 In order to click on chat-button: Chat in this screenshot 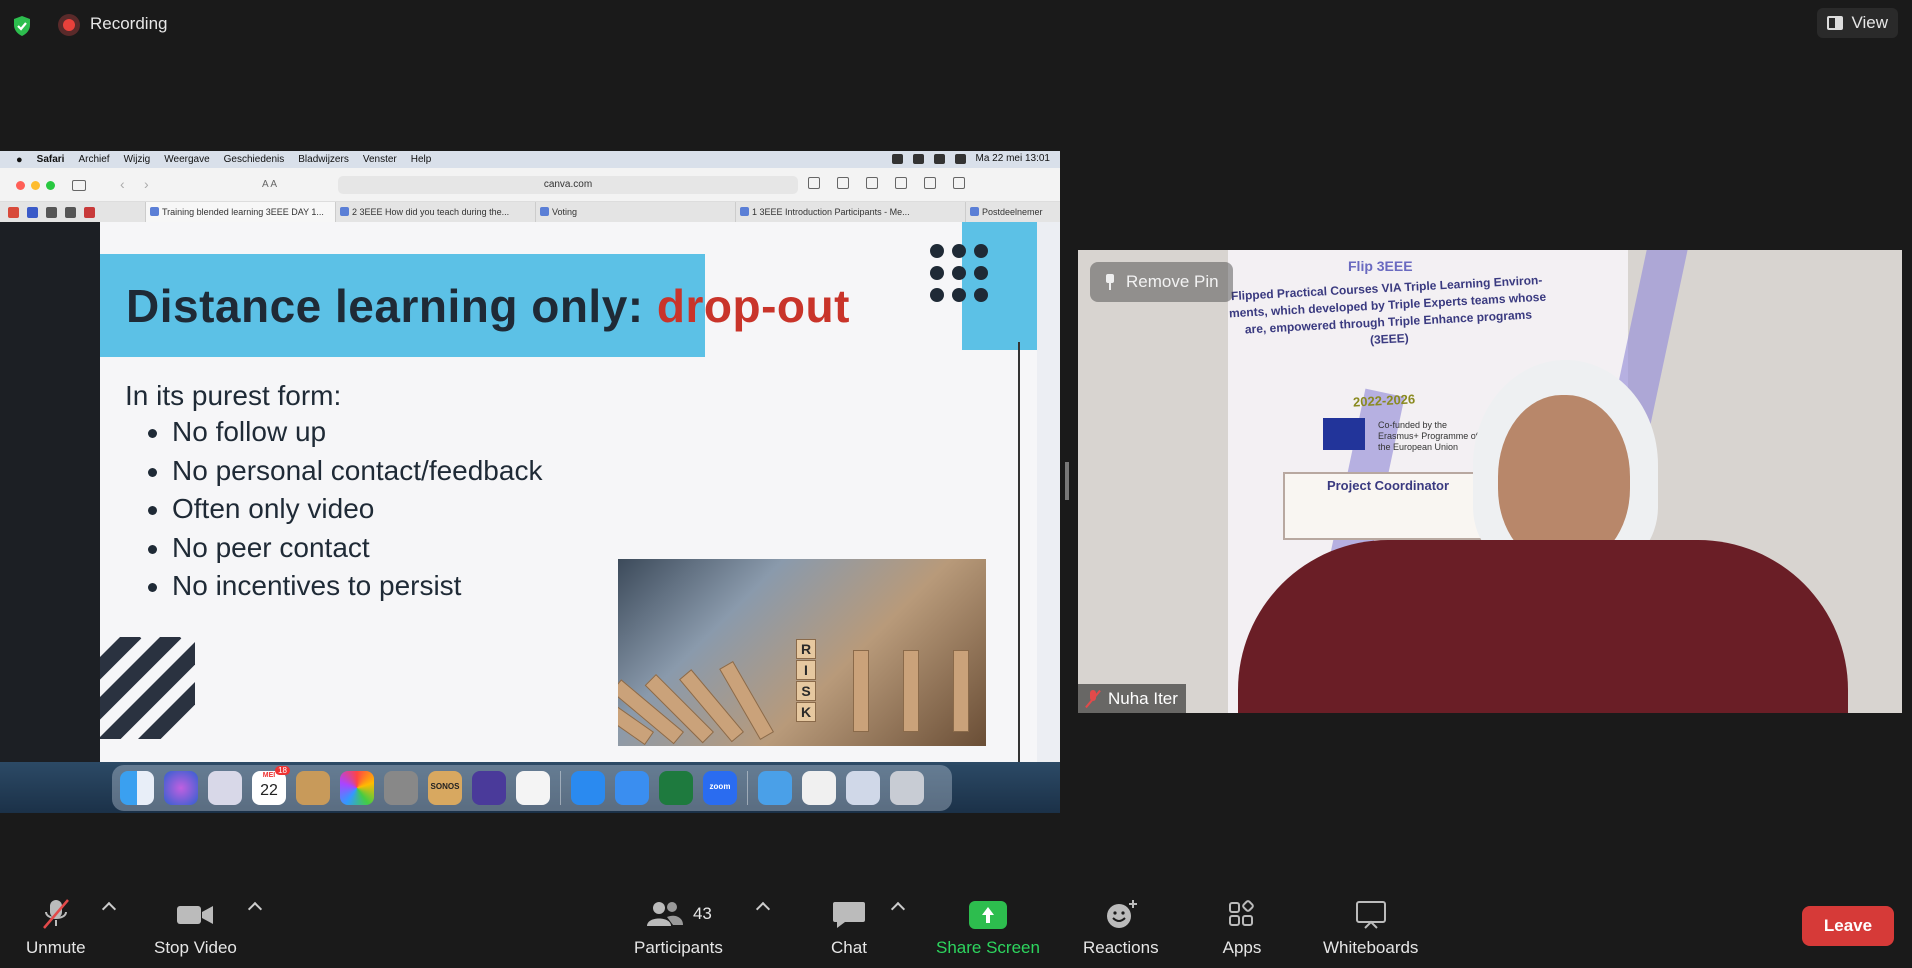, I will do `click(849, 928)`.